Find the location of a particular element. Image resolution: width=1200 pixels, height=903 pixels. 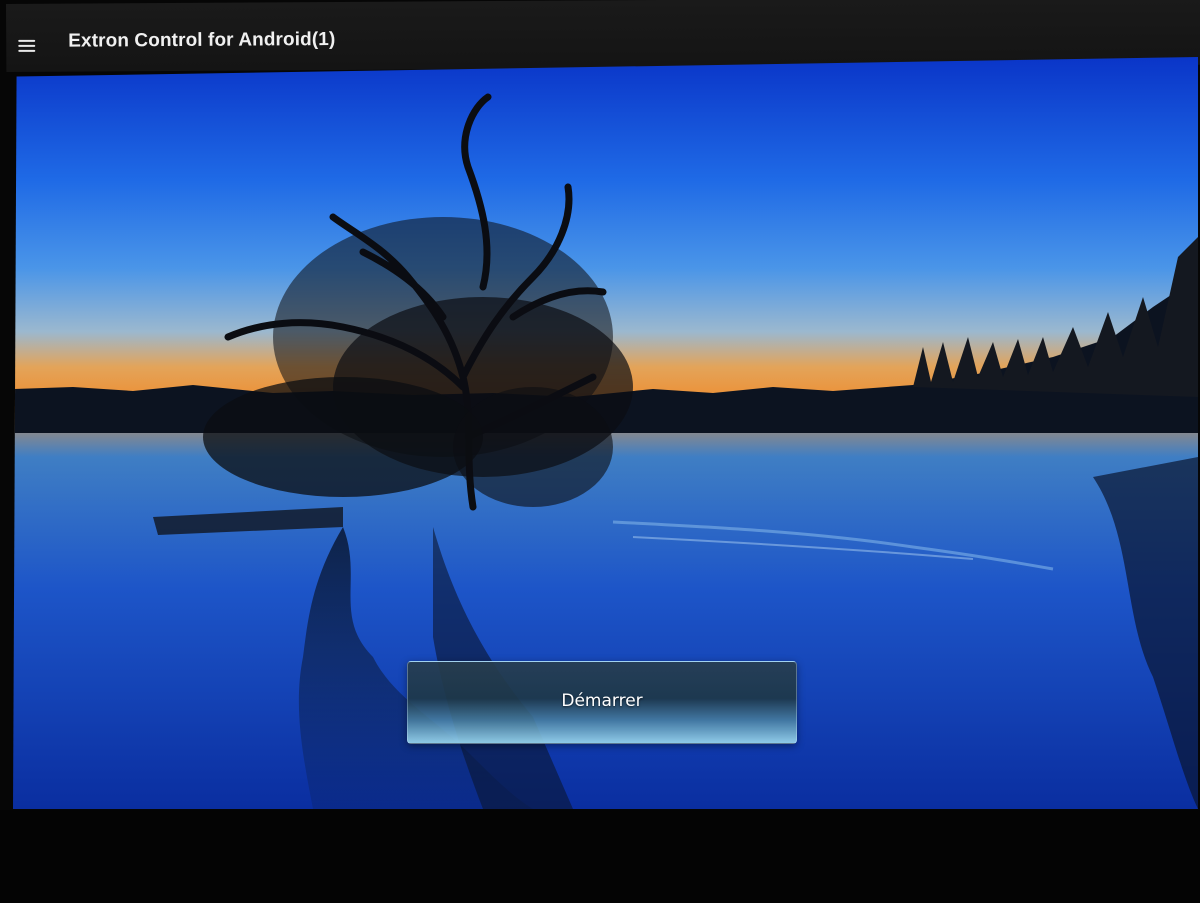

start-button-label: Démarrer is located at coordinates (602, 700).